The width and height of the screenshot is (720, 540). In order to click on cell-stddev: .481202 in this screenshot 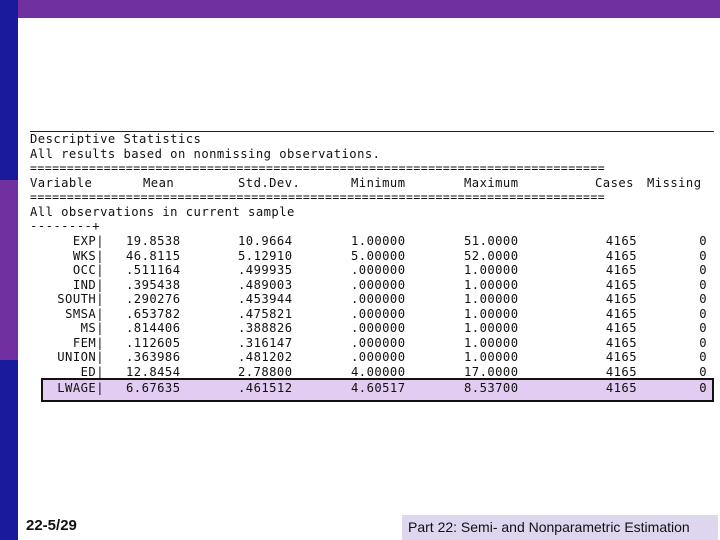, I will do `click(265, 357)`.